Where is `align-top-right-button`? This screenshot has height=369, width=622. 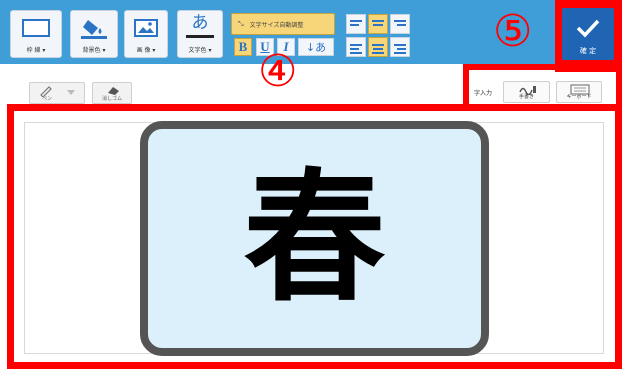 align-top-right-button is located at coordinates (400, 24).